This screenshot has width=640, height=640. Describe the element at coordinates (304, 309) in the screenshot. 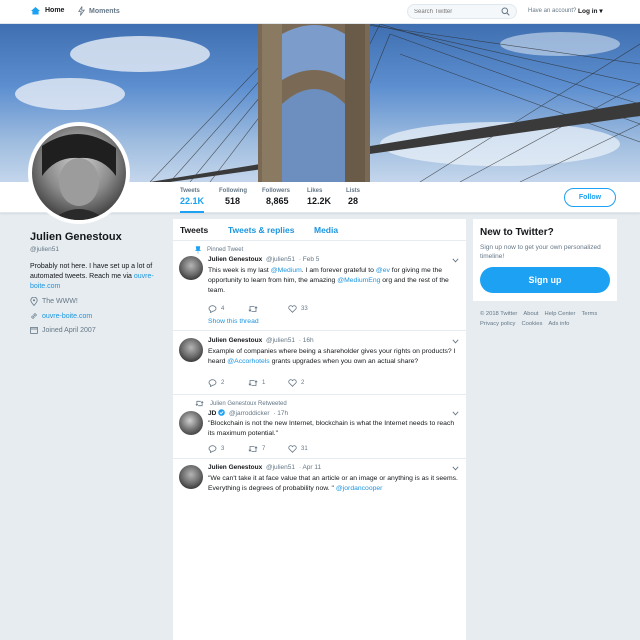

I see `like-count: 33` at that location.